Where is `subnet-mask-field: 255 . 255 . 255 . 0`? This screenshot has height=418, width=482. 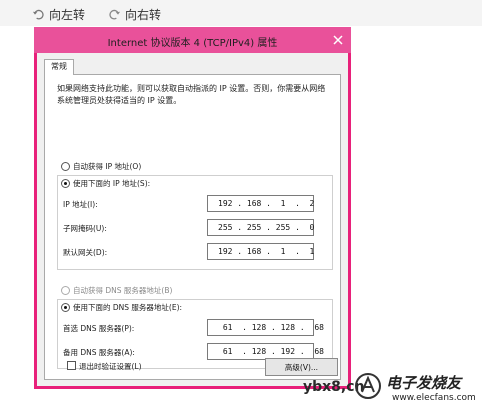
subnet-mask-field: 255 . 255 . 255 . 0 is located at coordinates (260, 227).